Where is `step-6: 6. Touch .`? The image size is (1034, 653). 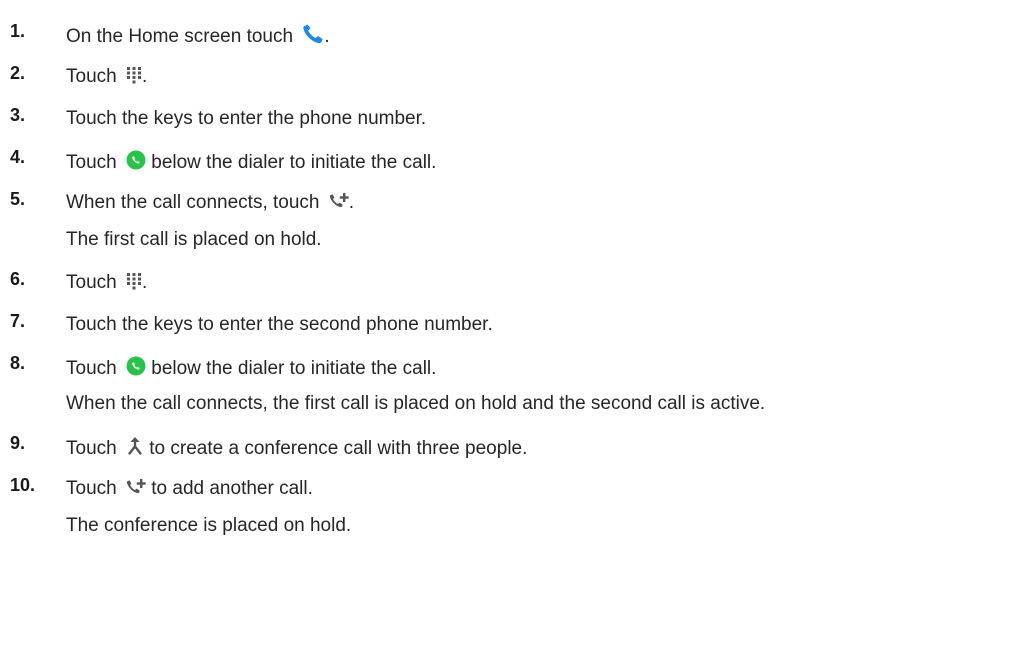 step-6: 6. Touch . is located at coordinates (522, 285).